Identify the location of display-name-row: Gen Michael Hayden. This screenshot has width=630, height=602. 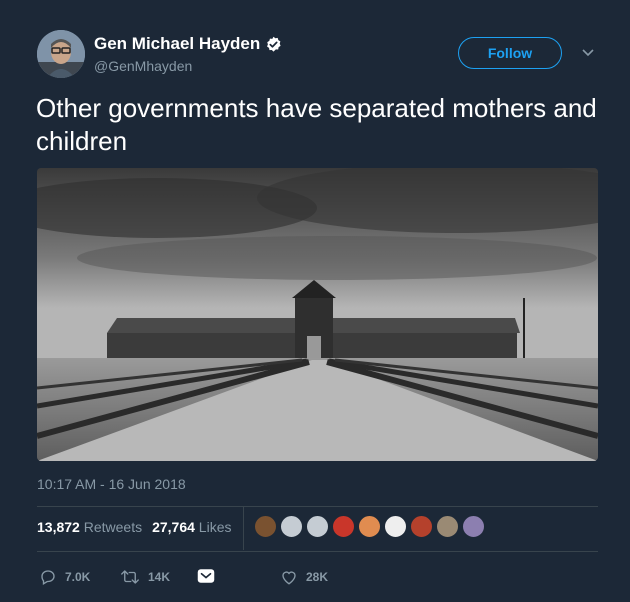
(188, 44).